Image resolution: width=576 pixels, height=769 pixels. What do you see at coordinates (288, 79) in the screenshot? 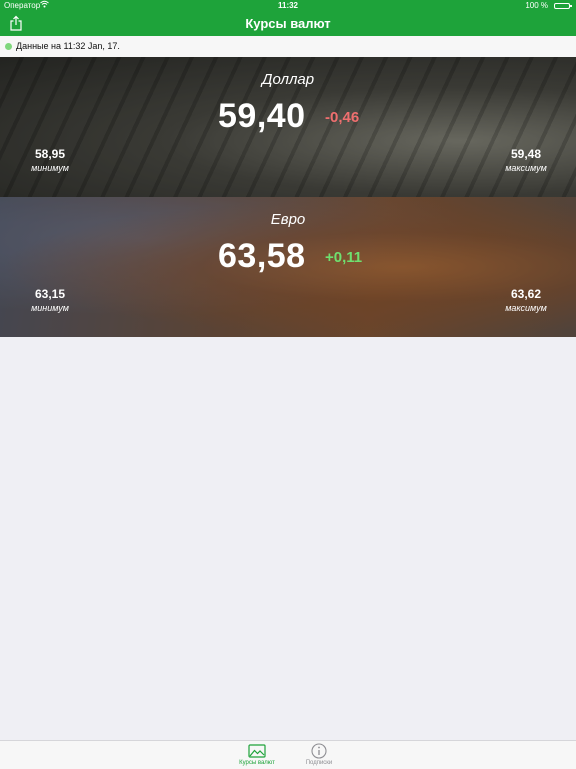
I see `currency-name: Доллар` at bounding box center [288, 79].